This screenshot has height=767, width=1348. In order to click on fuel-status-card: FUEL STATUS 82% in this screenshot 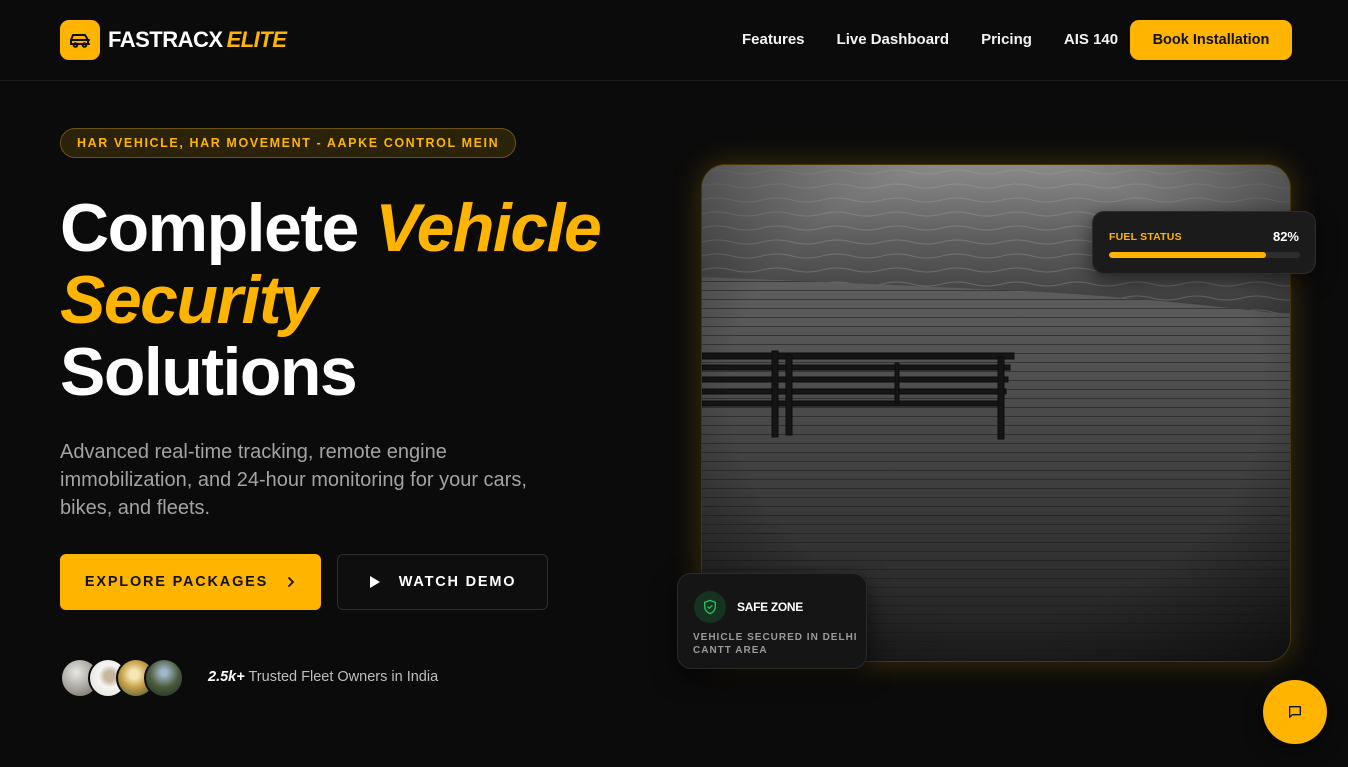, I will do `click(1204, 242)`.